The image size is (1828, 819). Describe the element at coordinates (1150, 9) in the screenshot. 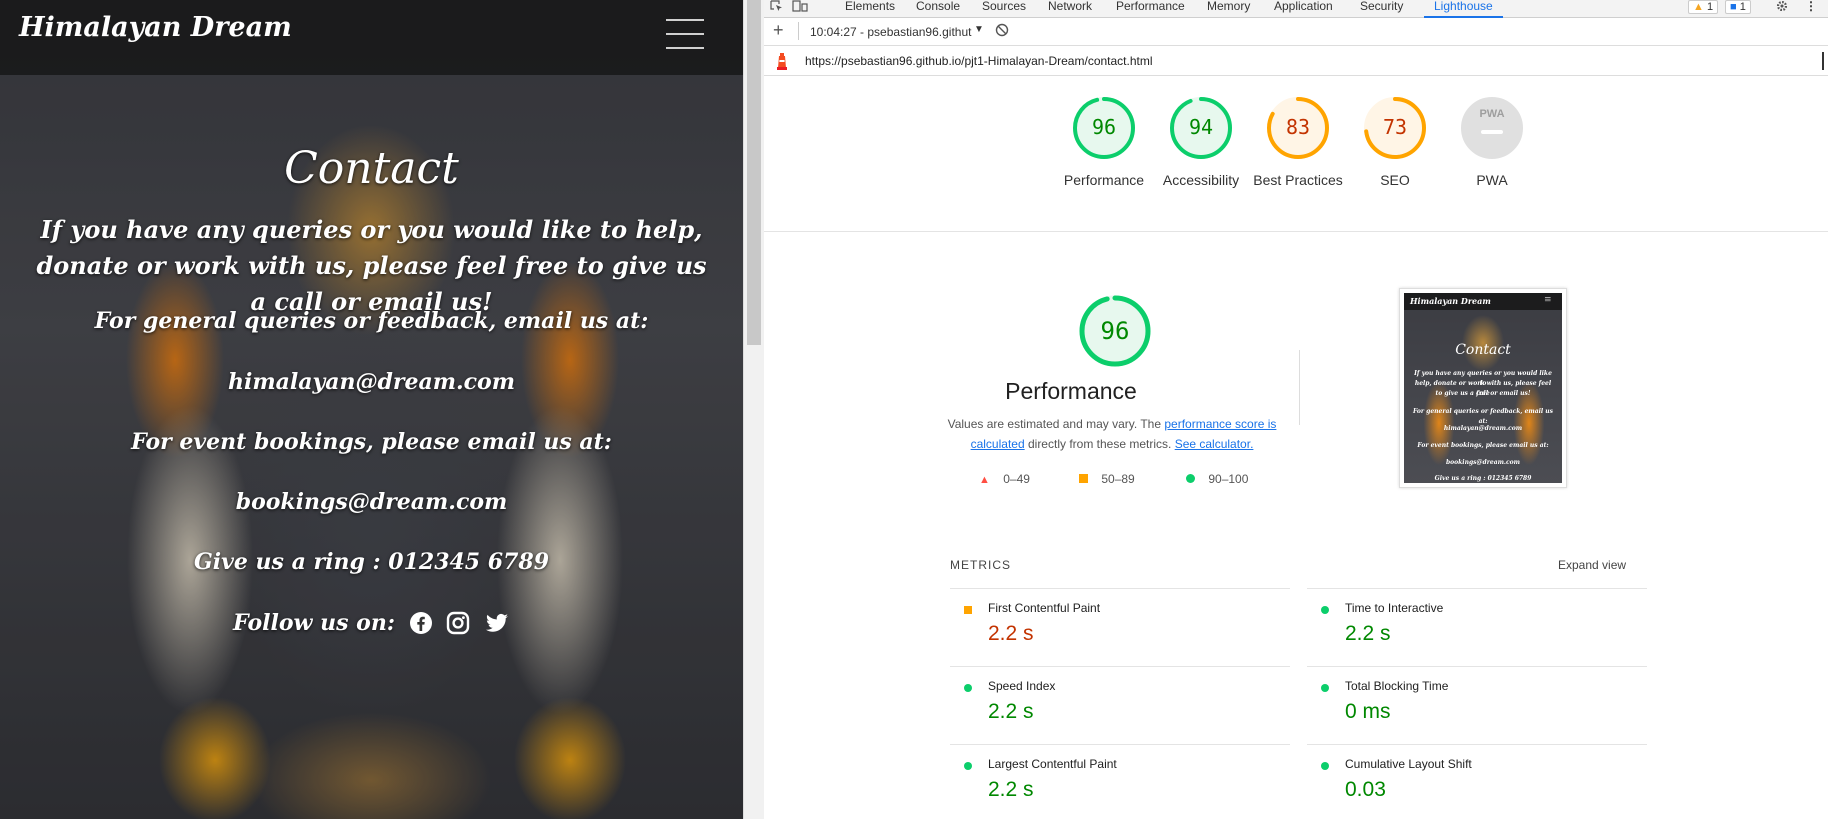

I see `tab-performance: Performance` at that location.